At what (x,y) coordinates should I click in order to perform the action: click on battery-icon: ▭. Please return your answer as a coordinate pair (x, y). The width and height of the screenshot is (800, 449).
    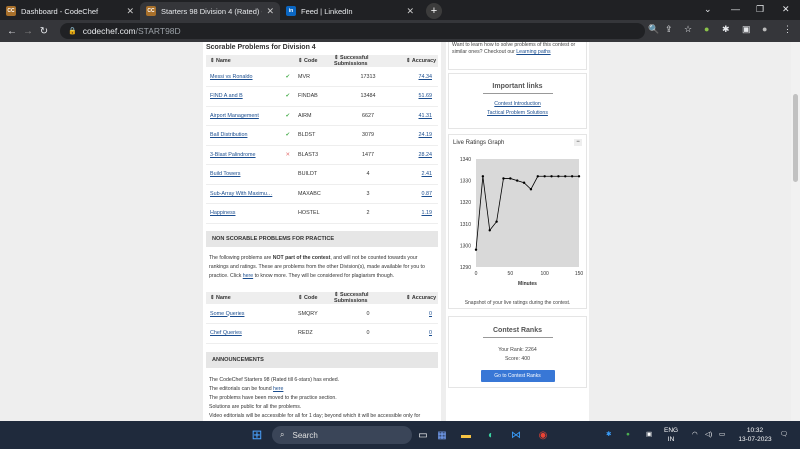
    Looking at the image, I should click on (722, 434).